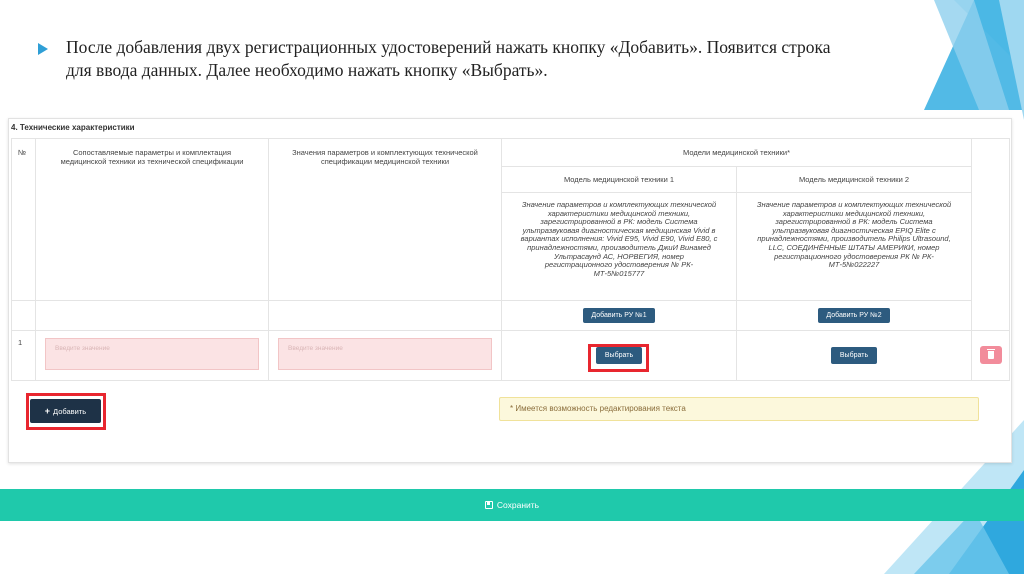 The height and width of the screenshot is (574, 1024). What do you see at coordinates (23, 355) in the screenshot?
I see `row-number: 1` at bounding box center [23, 355].